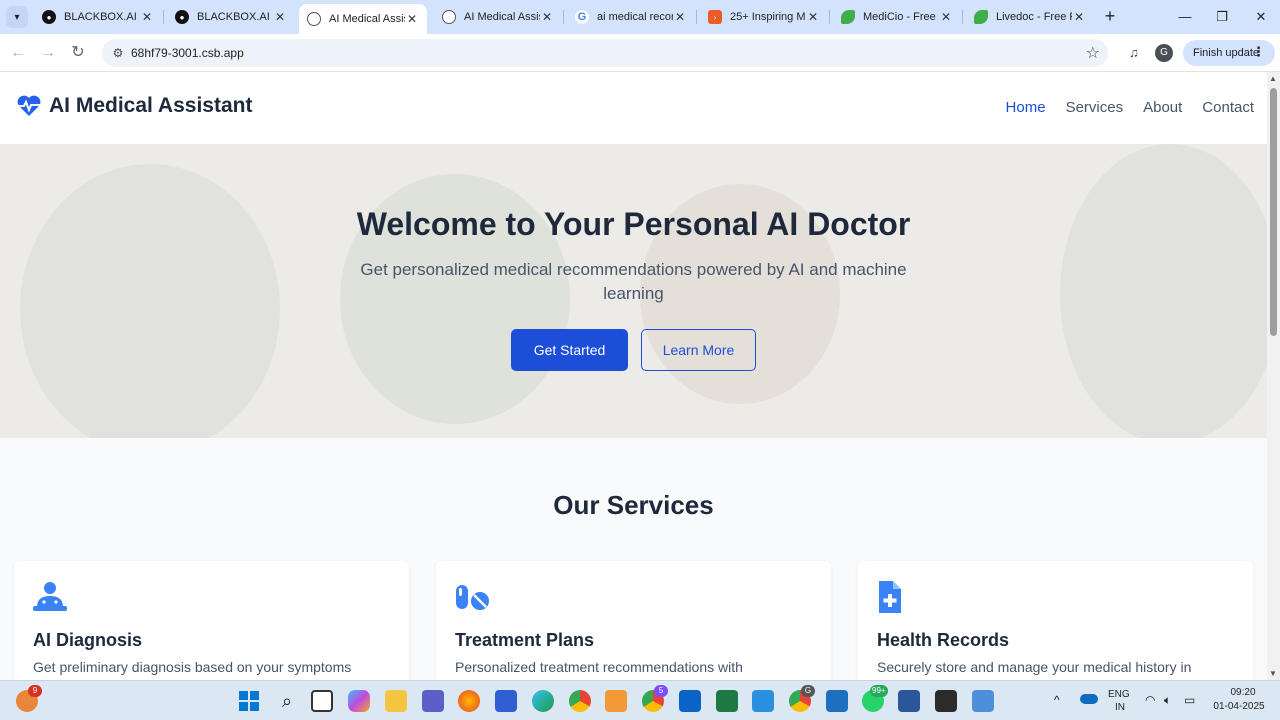  Describe the element at coordinates (287, 701) in the screenshot. I see `search-icon: ⌕` at that location.